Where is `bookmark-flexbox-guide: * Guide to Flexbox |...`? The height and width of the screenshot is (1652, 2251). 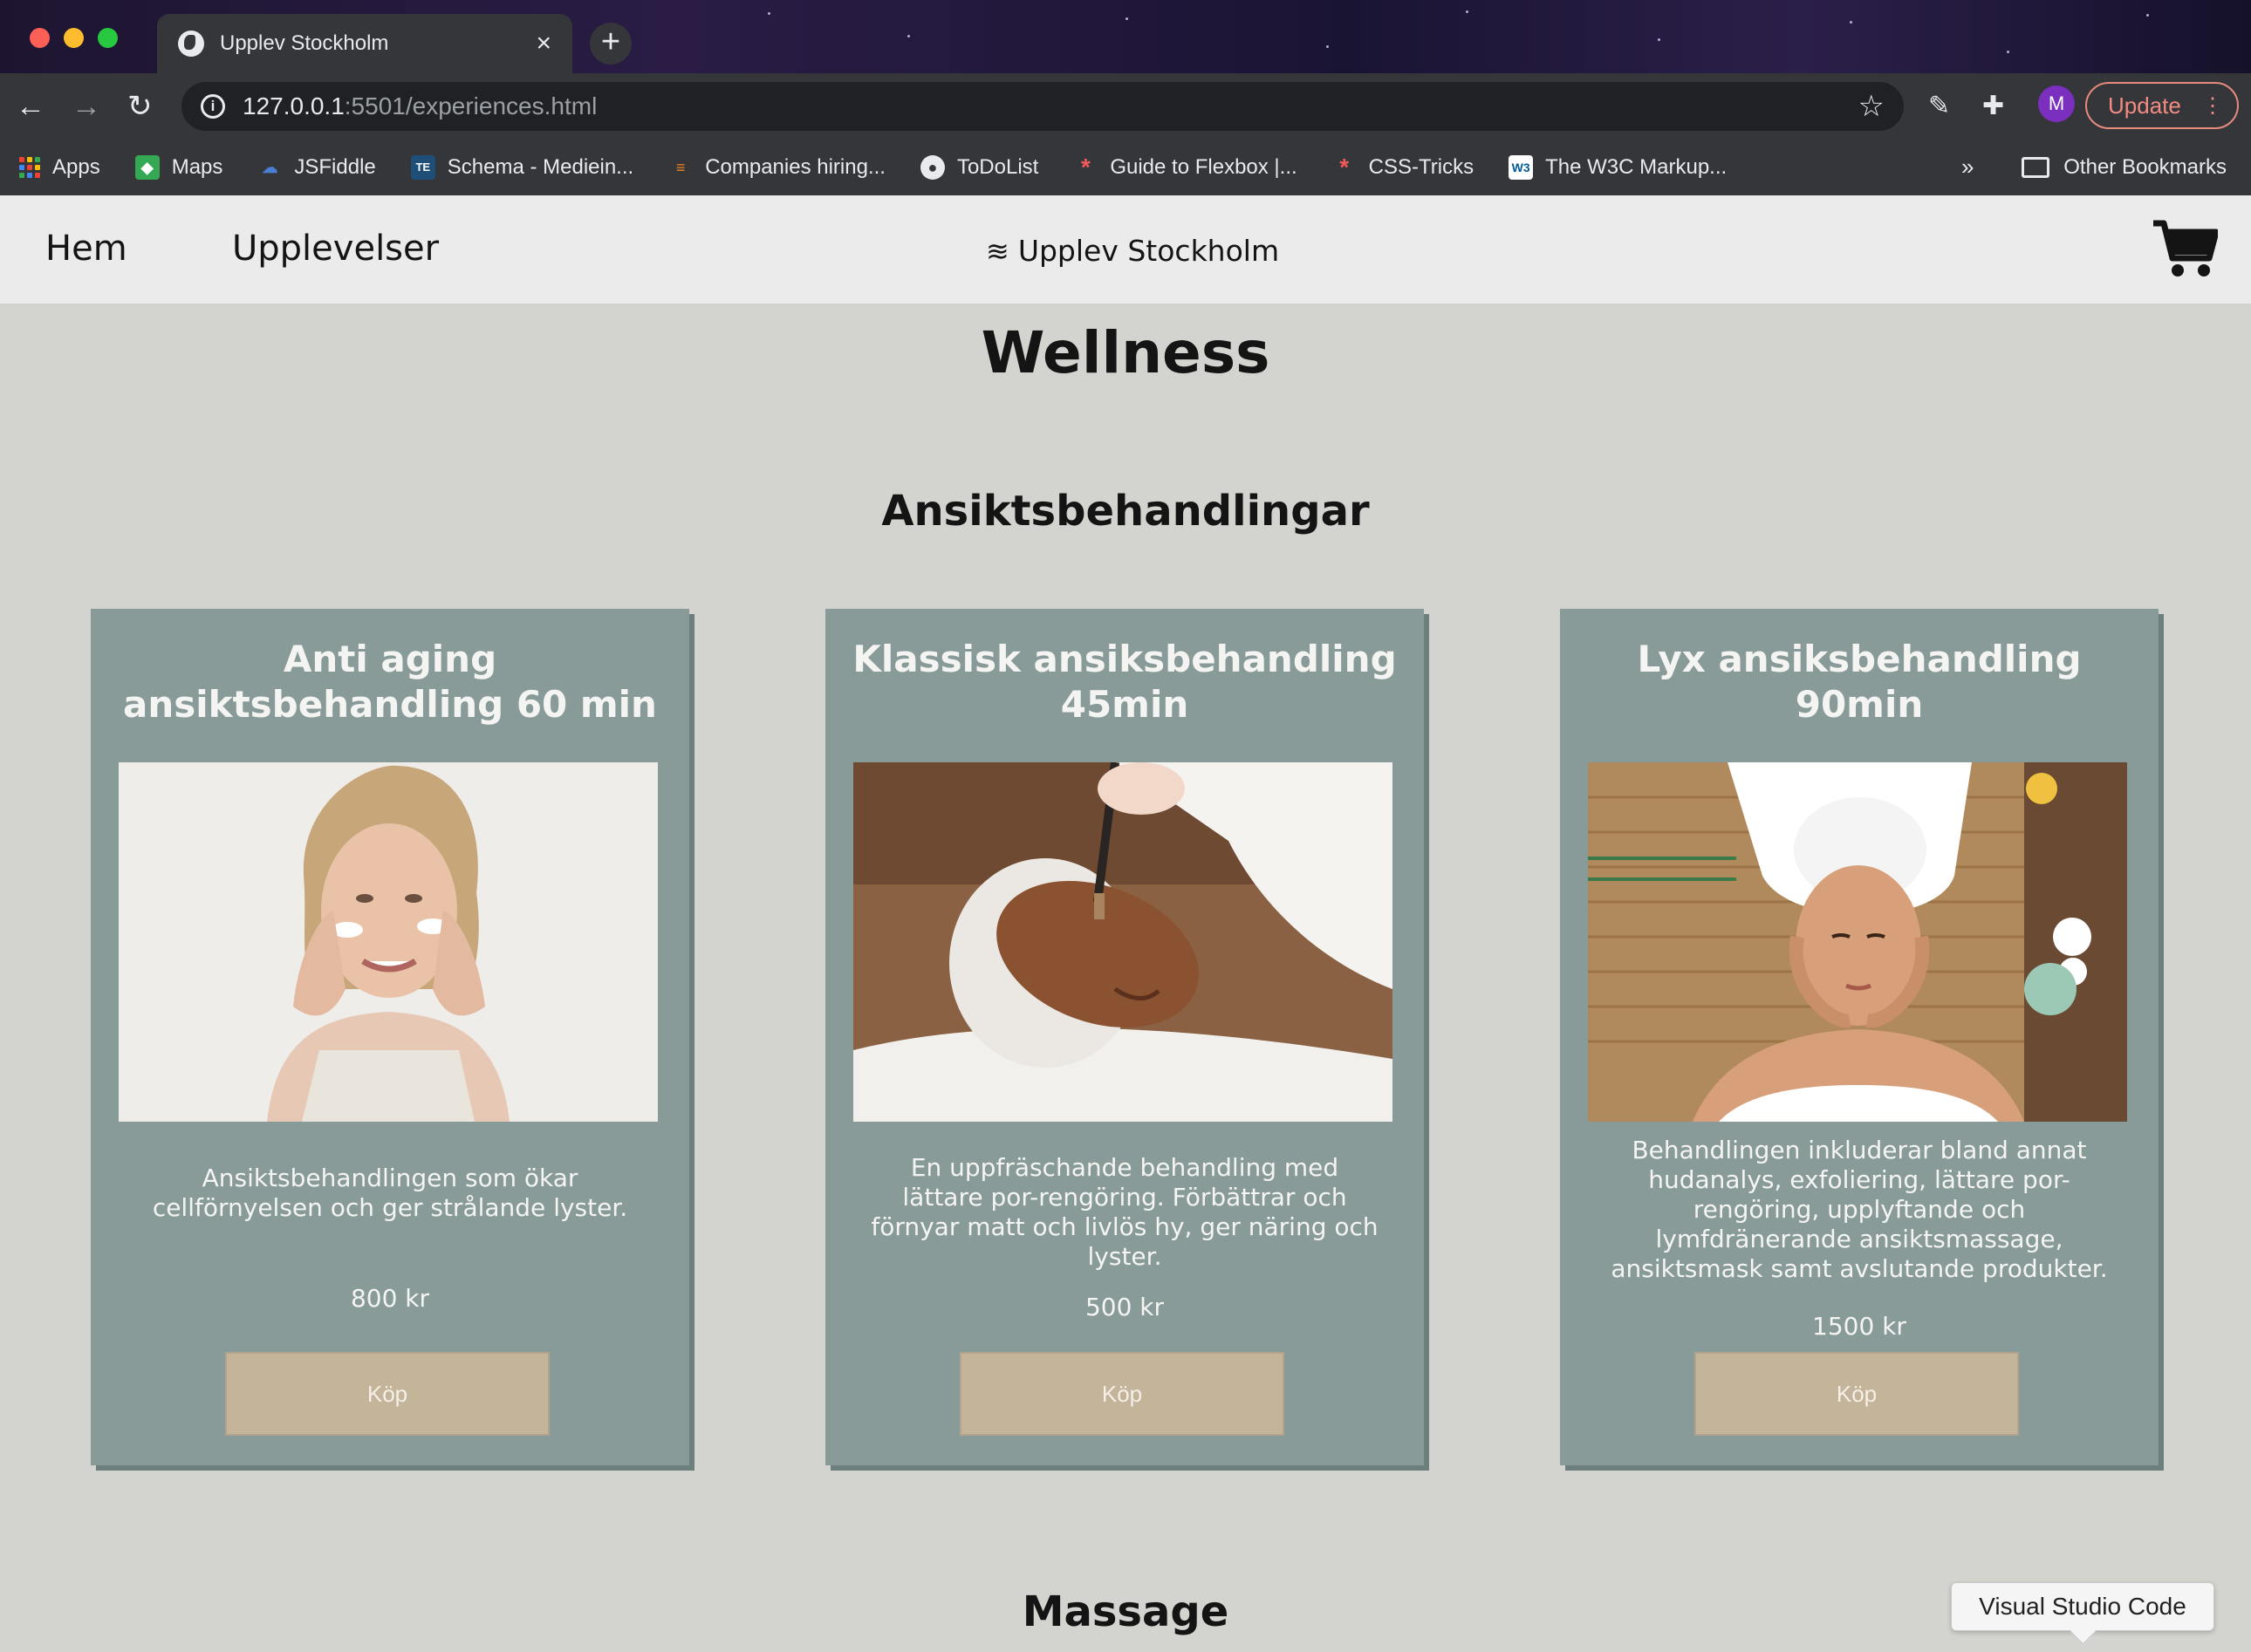 bookmark-flexbox-guide: * Guide to Flexbox |... is located at coordinates (1185, 167).